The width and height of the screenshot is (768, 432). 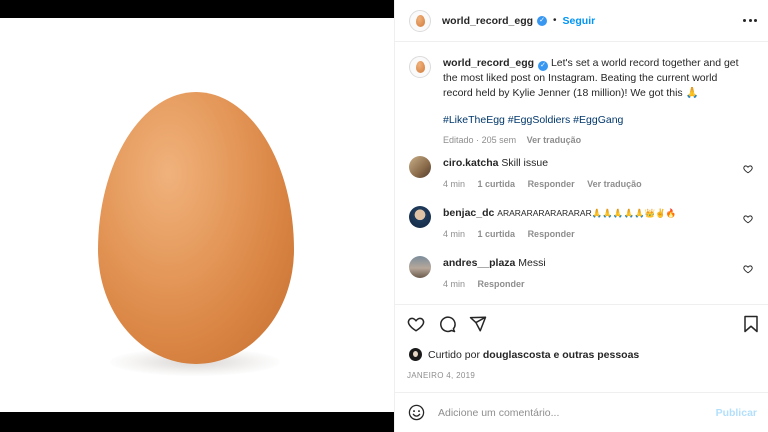 What do you see at coordinates (588, 273) in the screenshot?
I see `comment-body: andres__plaza Messi 4 min Responder` at bounding box center [588, 273].